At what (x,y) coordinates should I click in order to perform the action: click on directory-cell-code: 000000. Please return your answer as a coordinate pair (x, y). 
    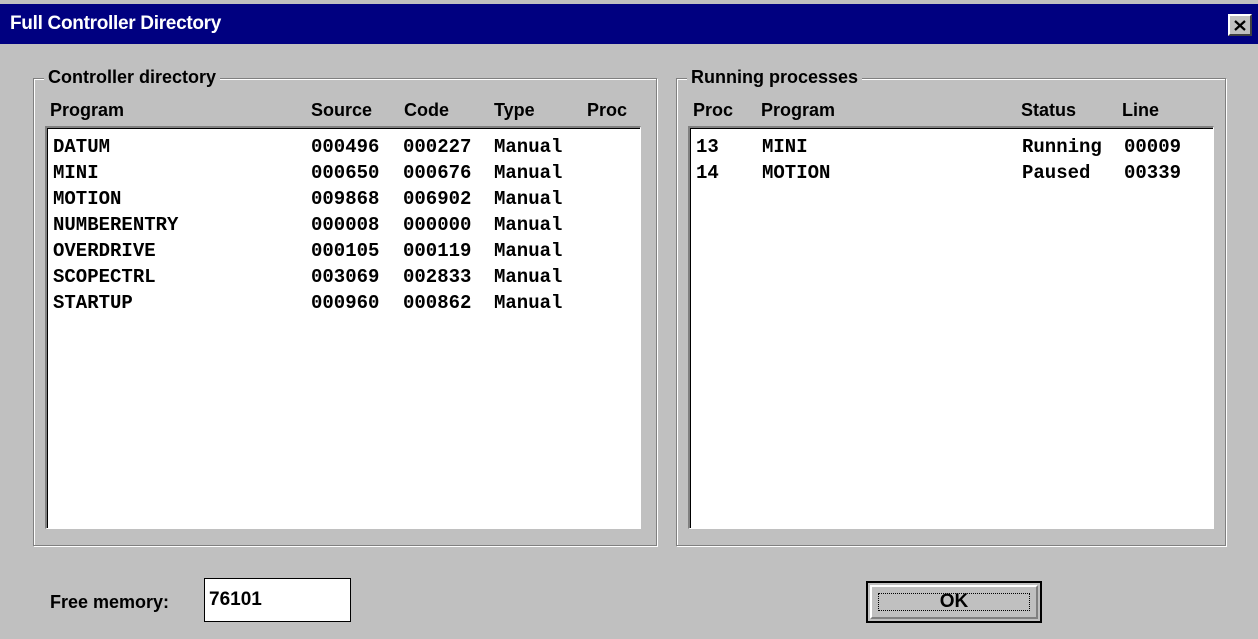
    Looking at the image, I should click on (437, 225).